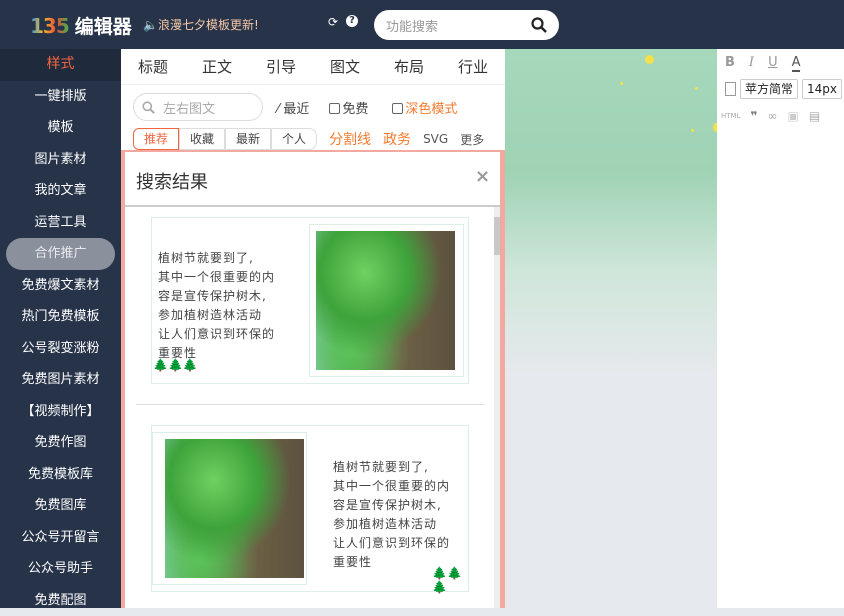  Describe the element at coordinates (281, 66) in the screenshot. I see `tab-guide: 引导` at that location.